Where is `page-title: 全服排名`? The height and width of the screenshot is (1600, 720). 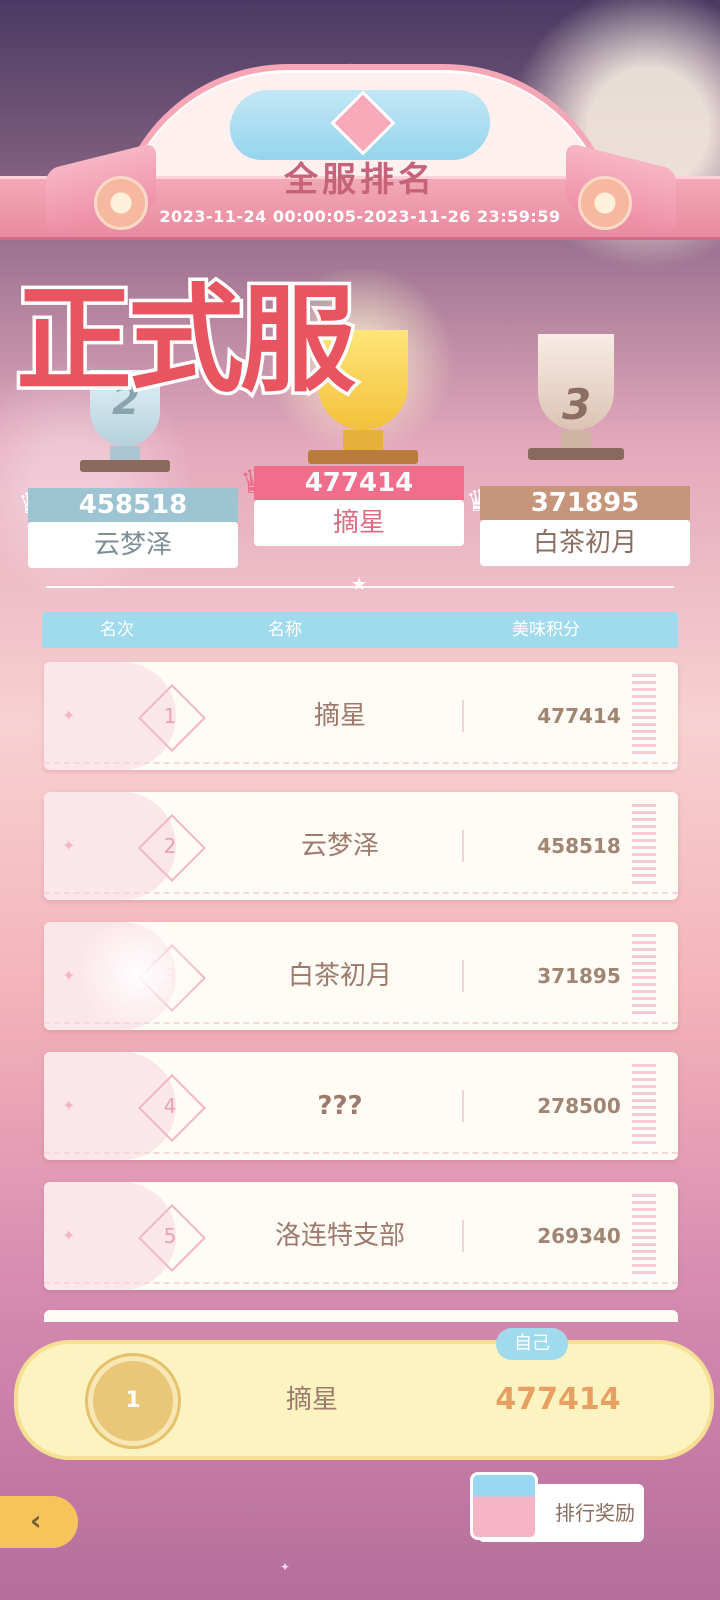
page-title: 全服排名 is located at coordinates (360, 180).